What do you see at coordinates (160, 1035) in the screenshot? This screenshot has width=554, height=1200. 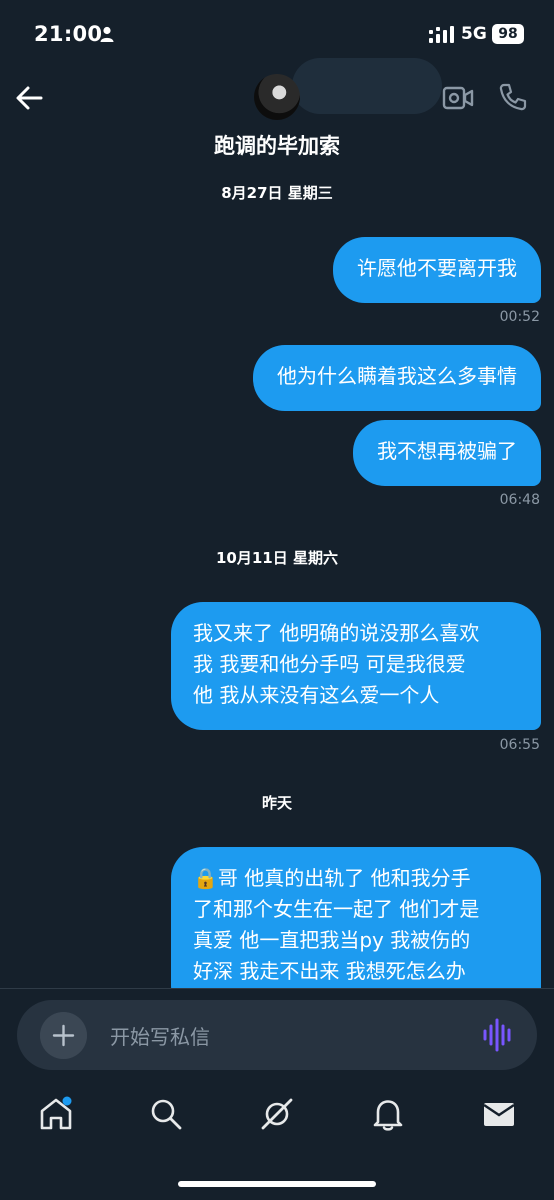 I see `message-input: 开始写私信` at bounding box center [160, 1035].